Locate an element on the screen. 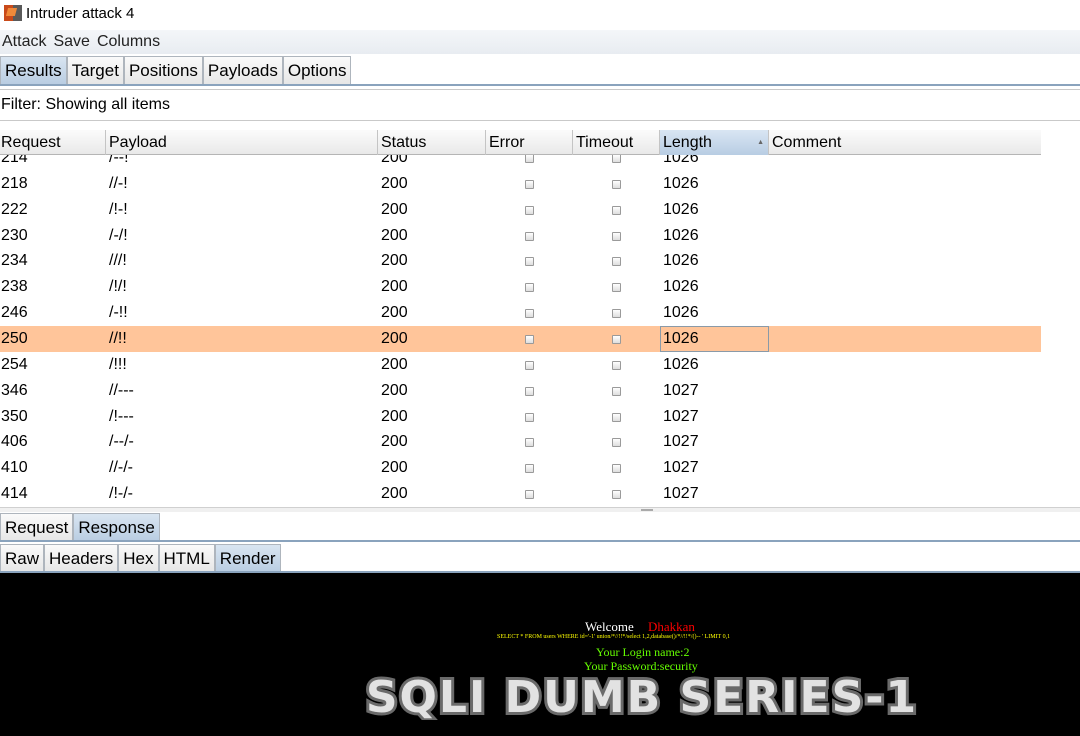  cell-length: 1026 is located at coordinates (681, 160).